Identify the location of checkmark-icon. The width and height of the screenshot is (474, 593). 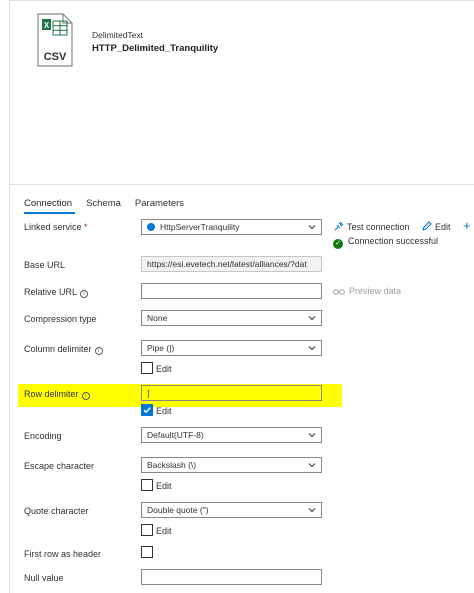
(147, 410).